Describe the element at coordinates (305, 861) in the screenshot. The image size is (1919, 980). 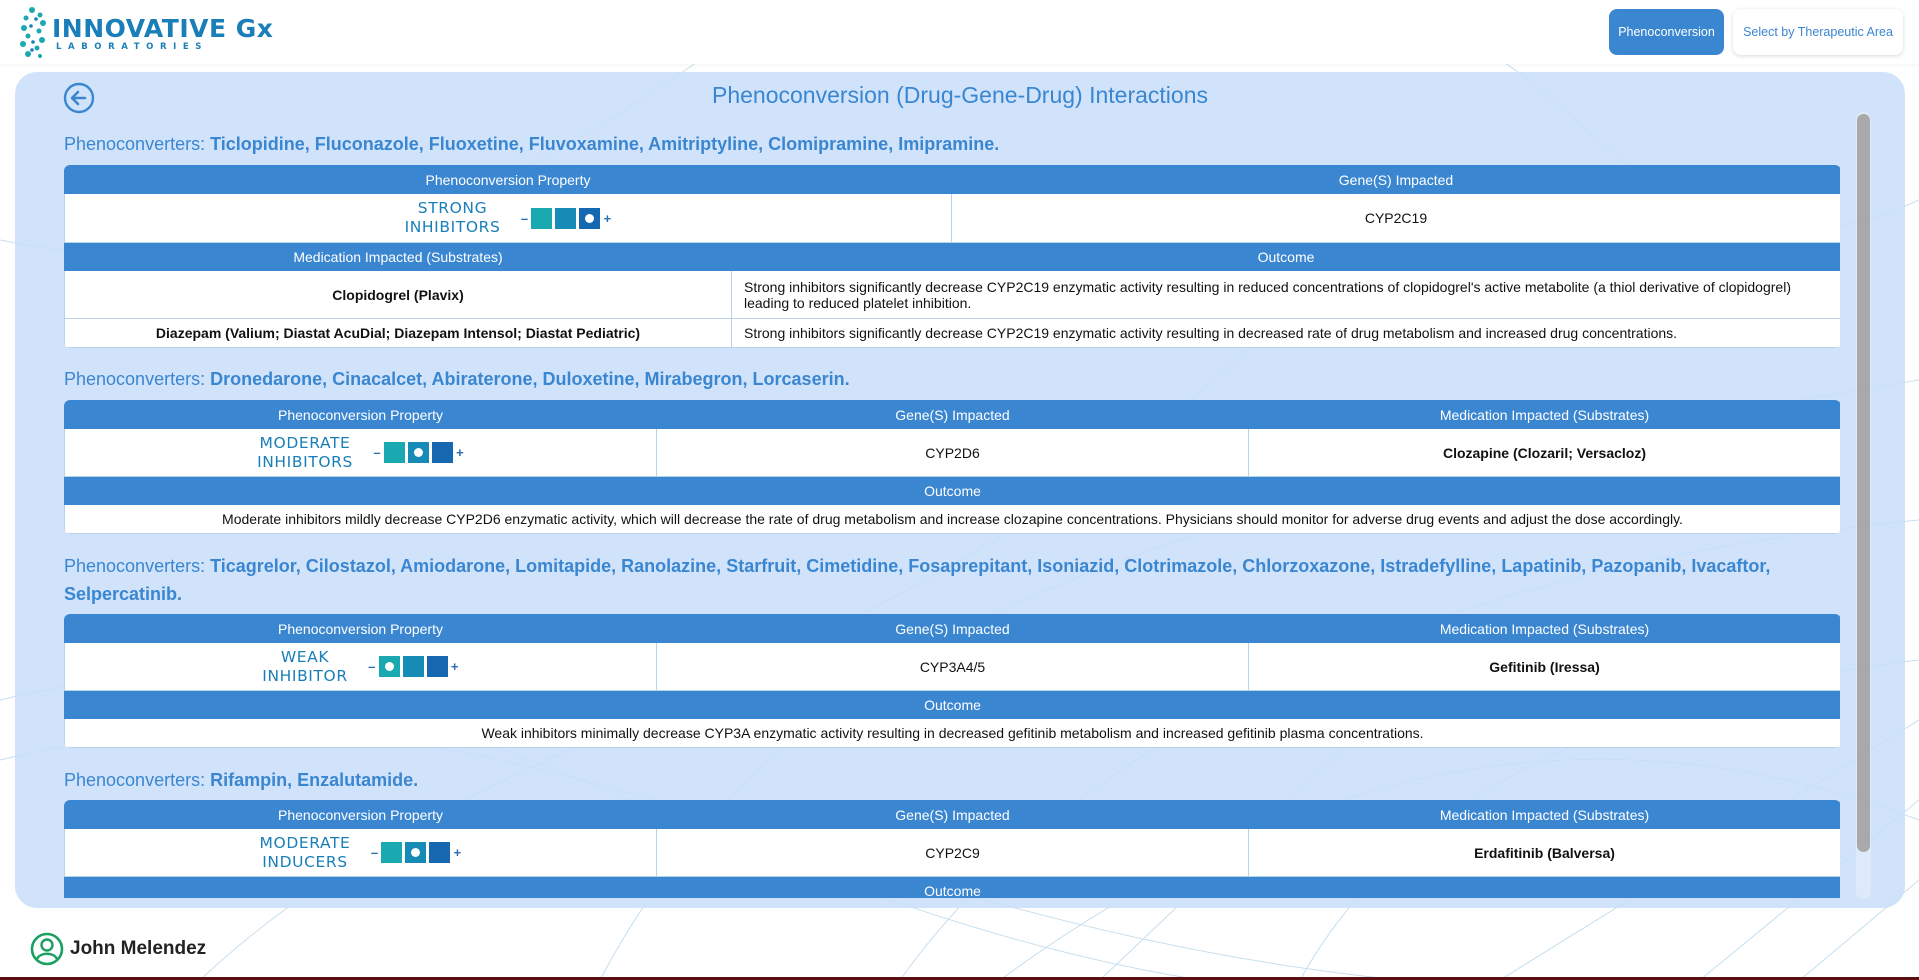
I see `property-label-line2: INDUCERS` at that location.